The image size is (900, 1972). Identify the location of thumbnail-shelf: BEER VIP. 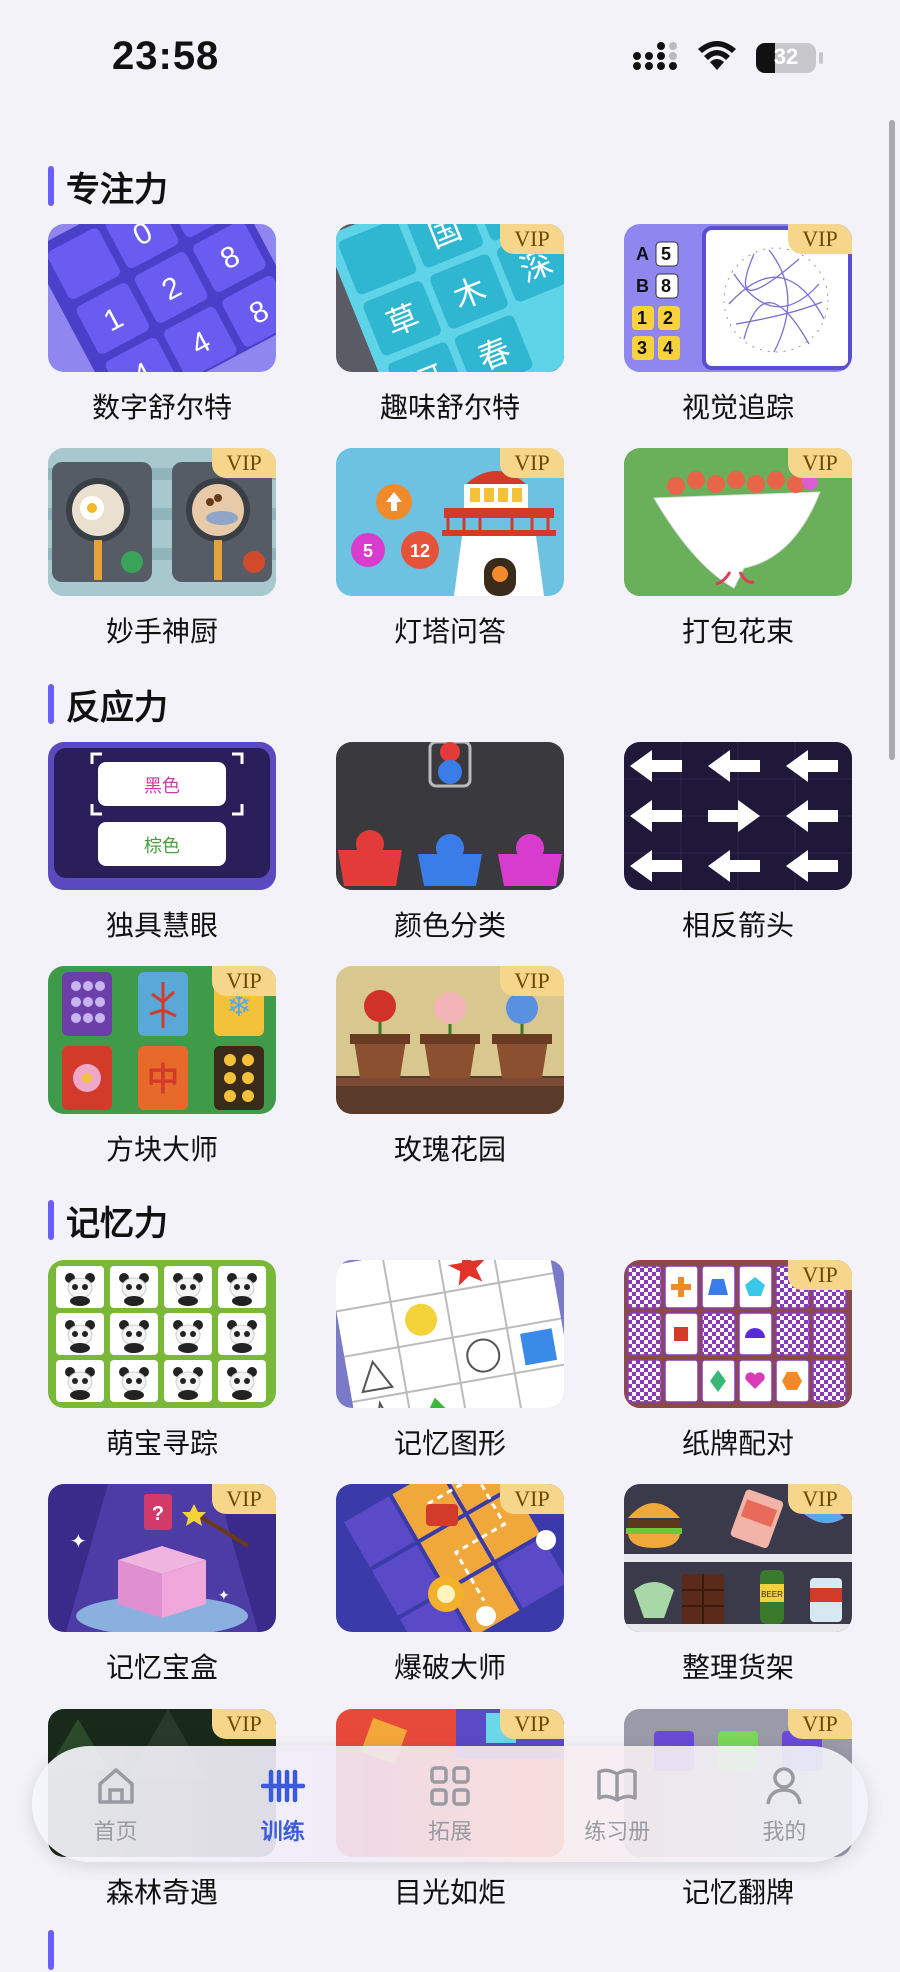
(738, 1558).